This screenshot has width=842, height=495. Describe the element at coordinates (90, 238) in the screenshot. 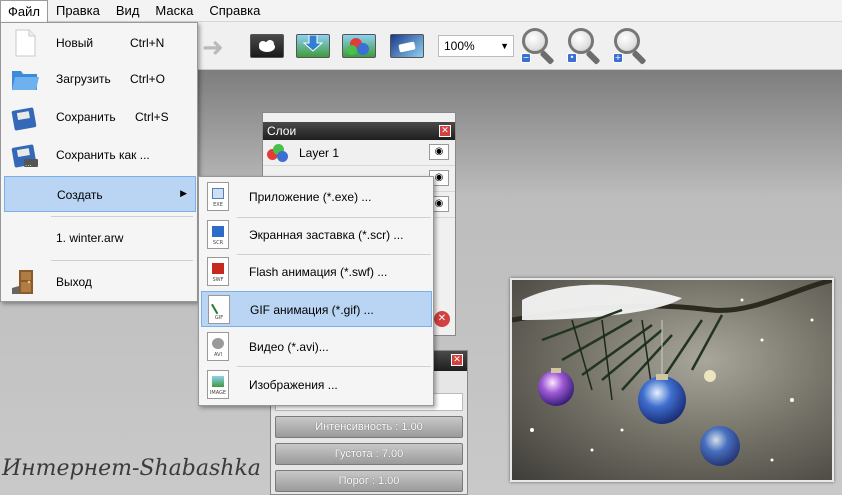

I see `menu-item-label: 1. winter.arw` at that location.